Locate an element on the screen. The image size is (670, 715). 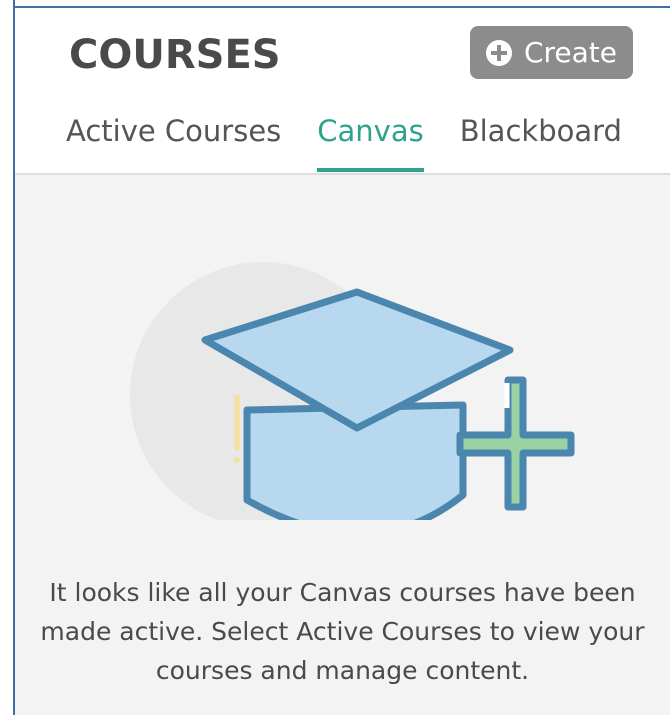
tab-blackboard: Blackboard is located at coordinates (541, 143).